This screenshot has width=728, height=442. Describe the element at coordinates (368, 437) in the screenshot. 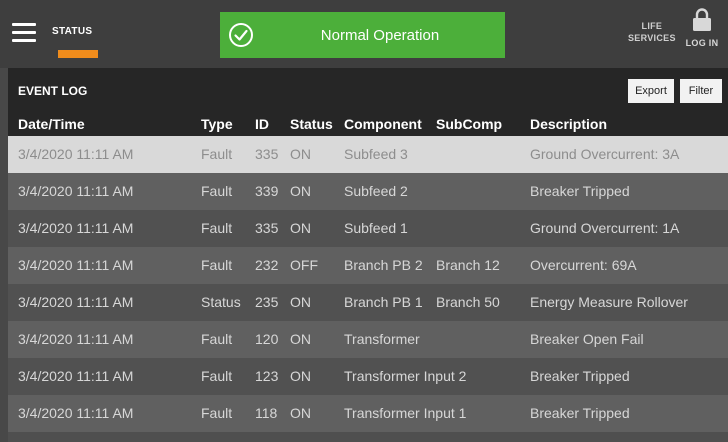

I see `table-row-empty` at that location.